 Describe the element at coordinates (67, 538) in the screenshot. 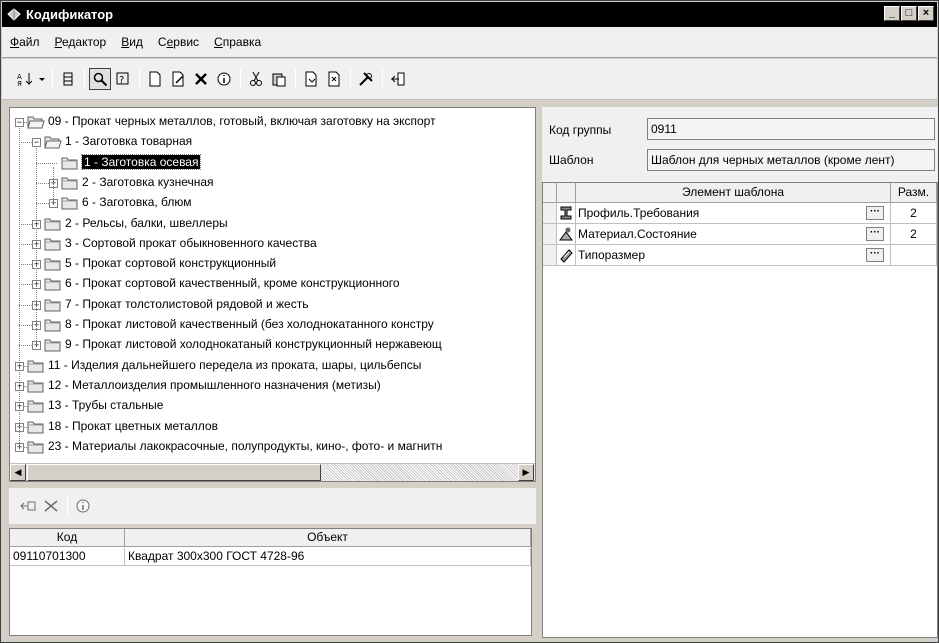

I see `column-header-code: Код` at that location.